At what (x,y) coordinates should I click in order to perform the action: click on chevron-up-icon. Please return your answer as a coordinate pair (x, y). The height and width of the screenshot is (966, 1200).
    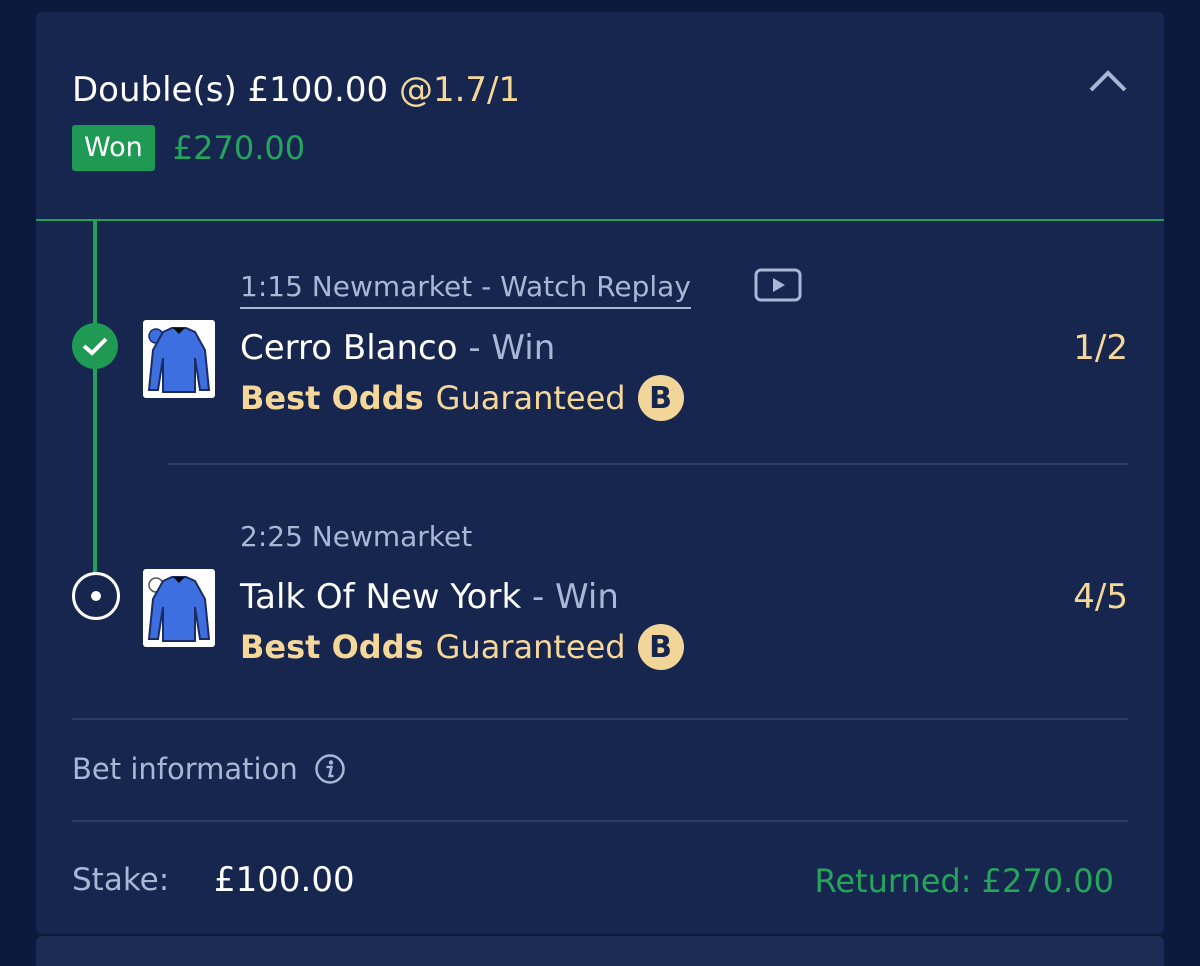
    Looking at the image, I should click on (1108, 81).